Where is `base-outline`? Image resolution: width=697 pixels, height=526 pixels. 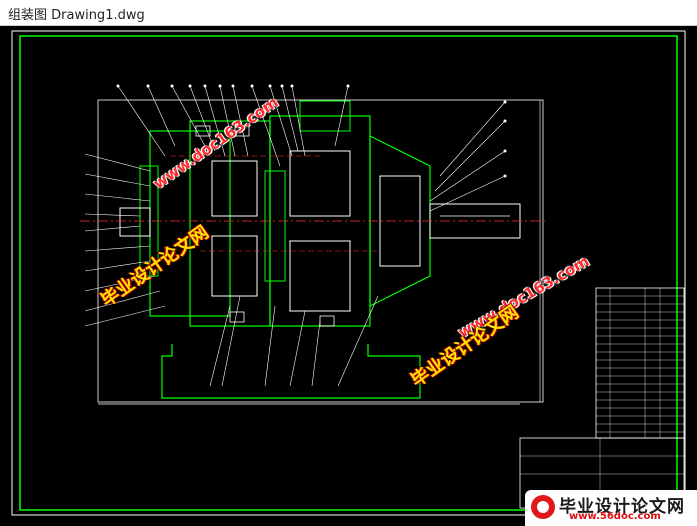
base-outline is located at coordinates (291, 371).